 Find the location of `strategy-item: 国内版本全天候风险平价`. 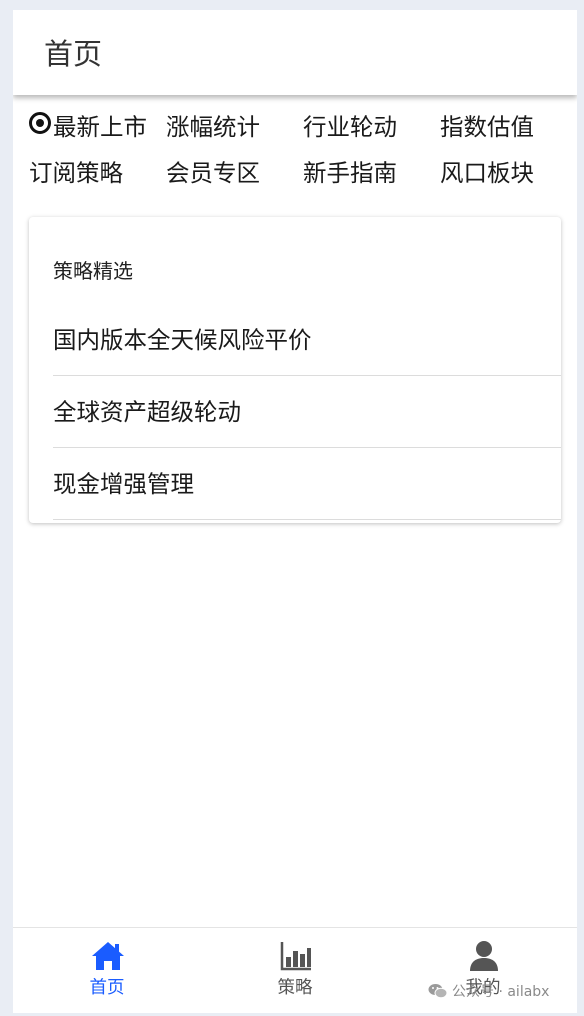

strategy-item: 国内版本全天候风险平价 is located at coordinates (307, 340).